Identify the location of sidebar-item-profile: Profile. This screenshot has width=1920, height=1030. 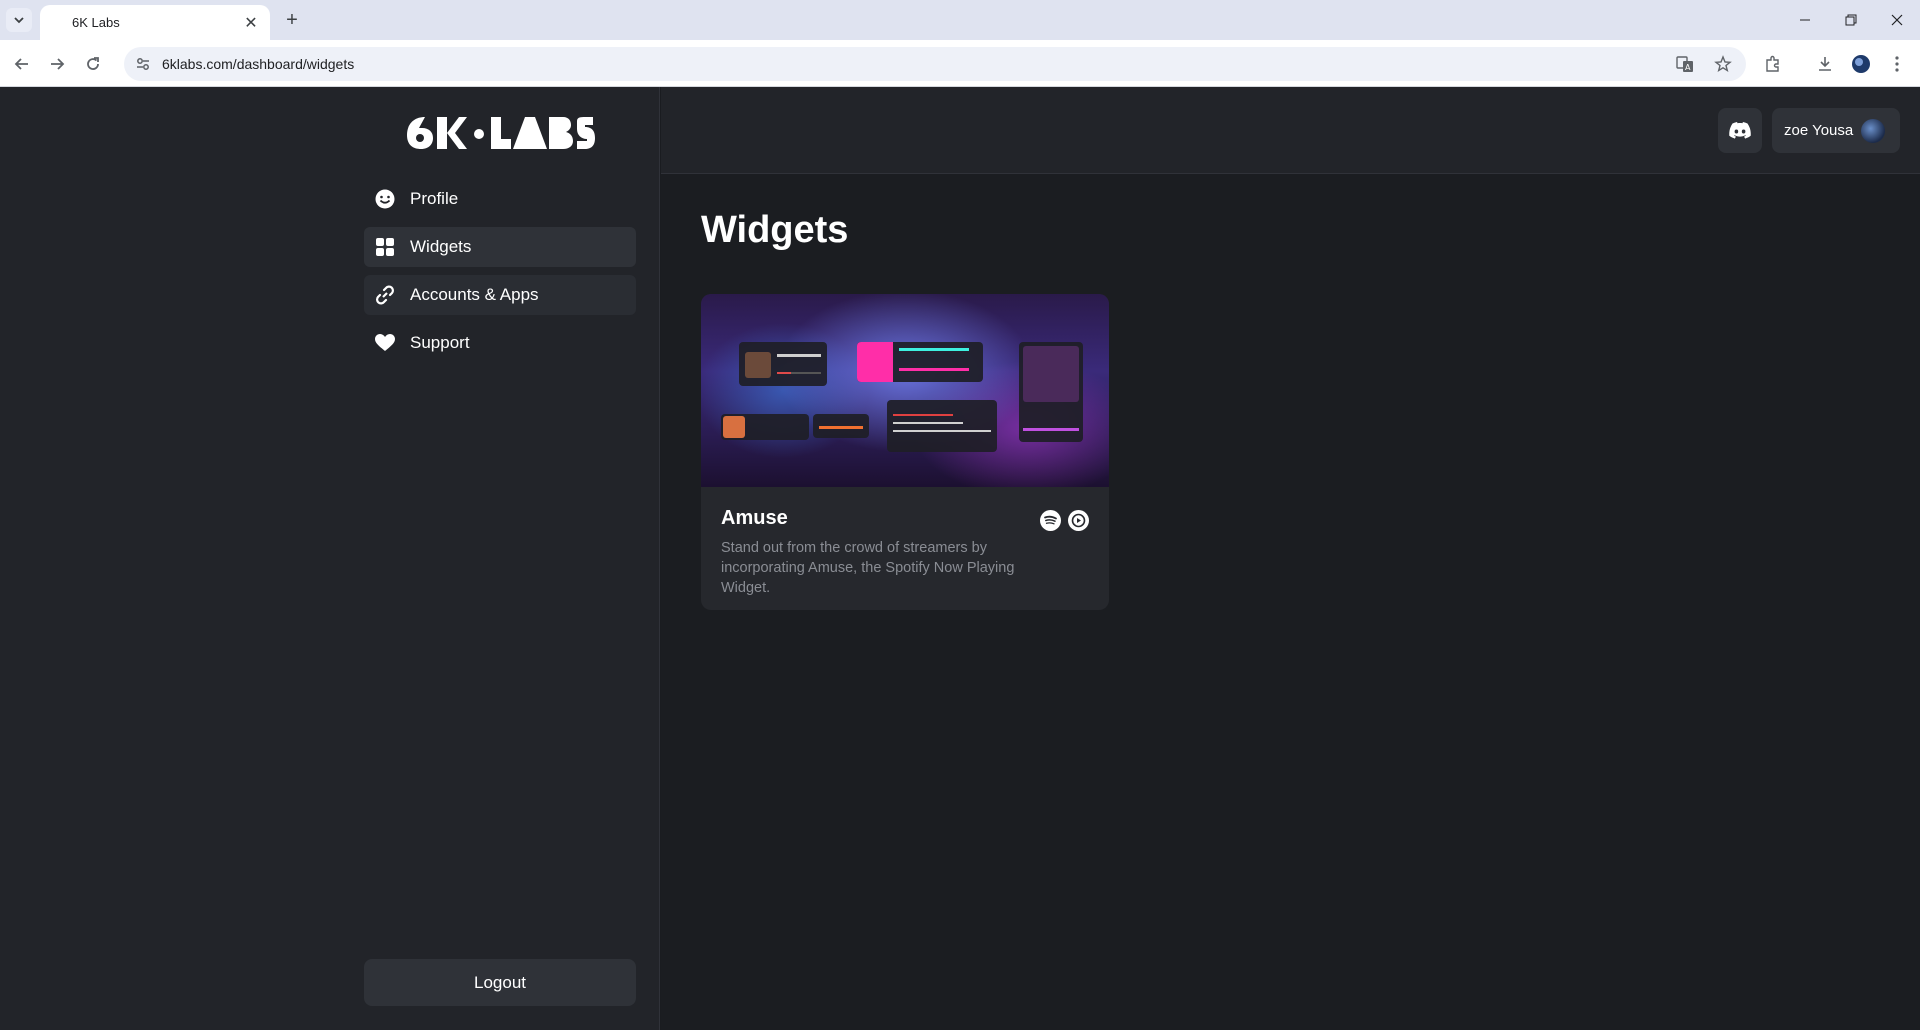
(500, 199).